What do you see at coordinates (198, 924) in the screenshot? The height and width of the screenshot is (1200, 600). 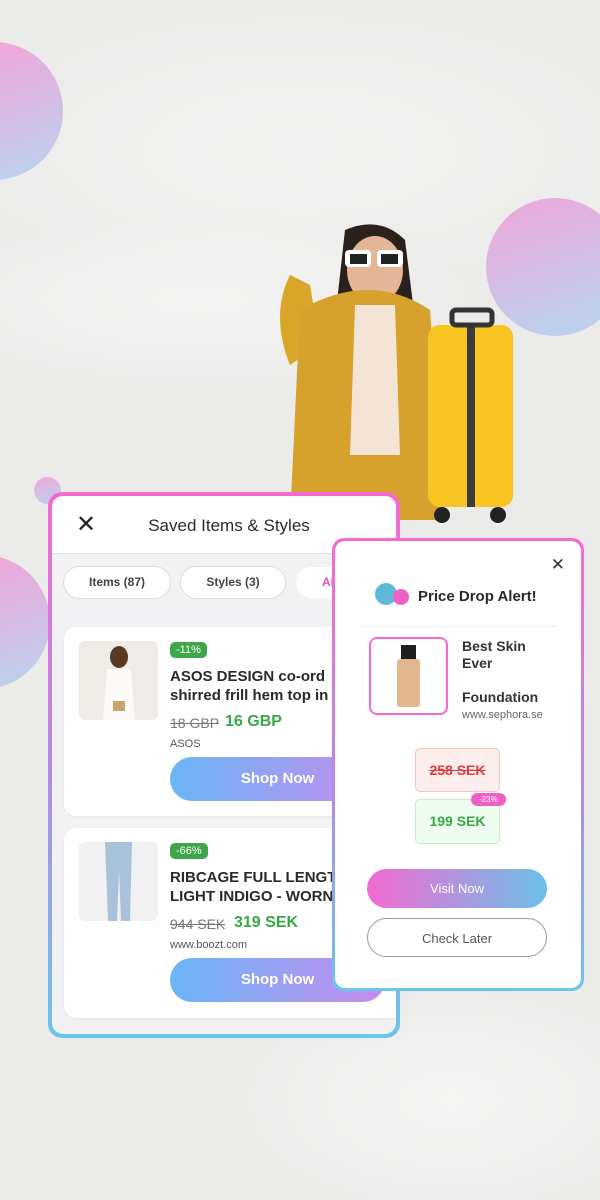 I see `old-price: 944 SEK` at bounding box center [198, 924].